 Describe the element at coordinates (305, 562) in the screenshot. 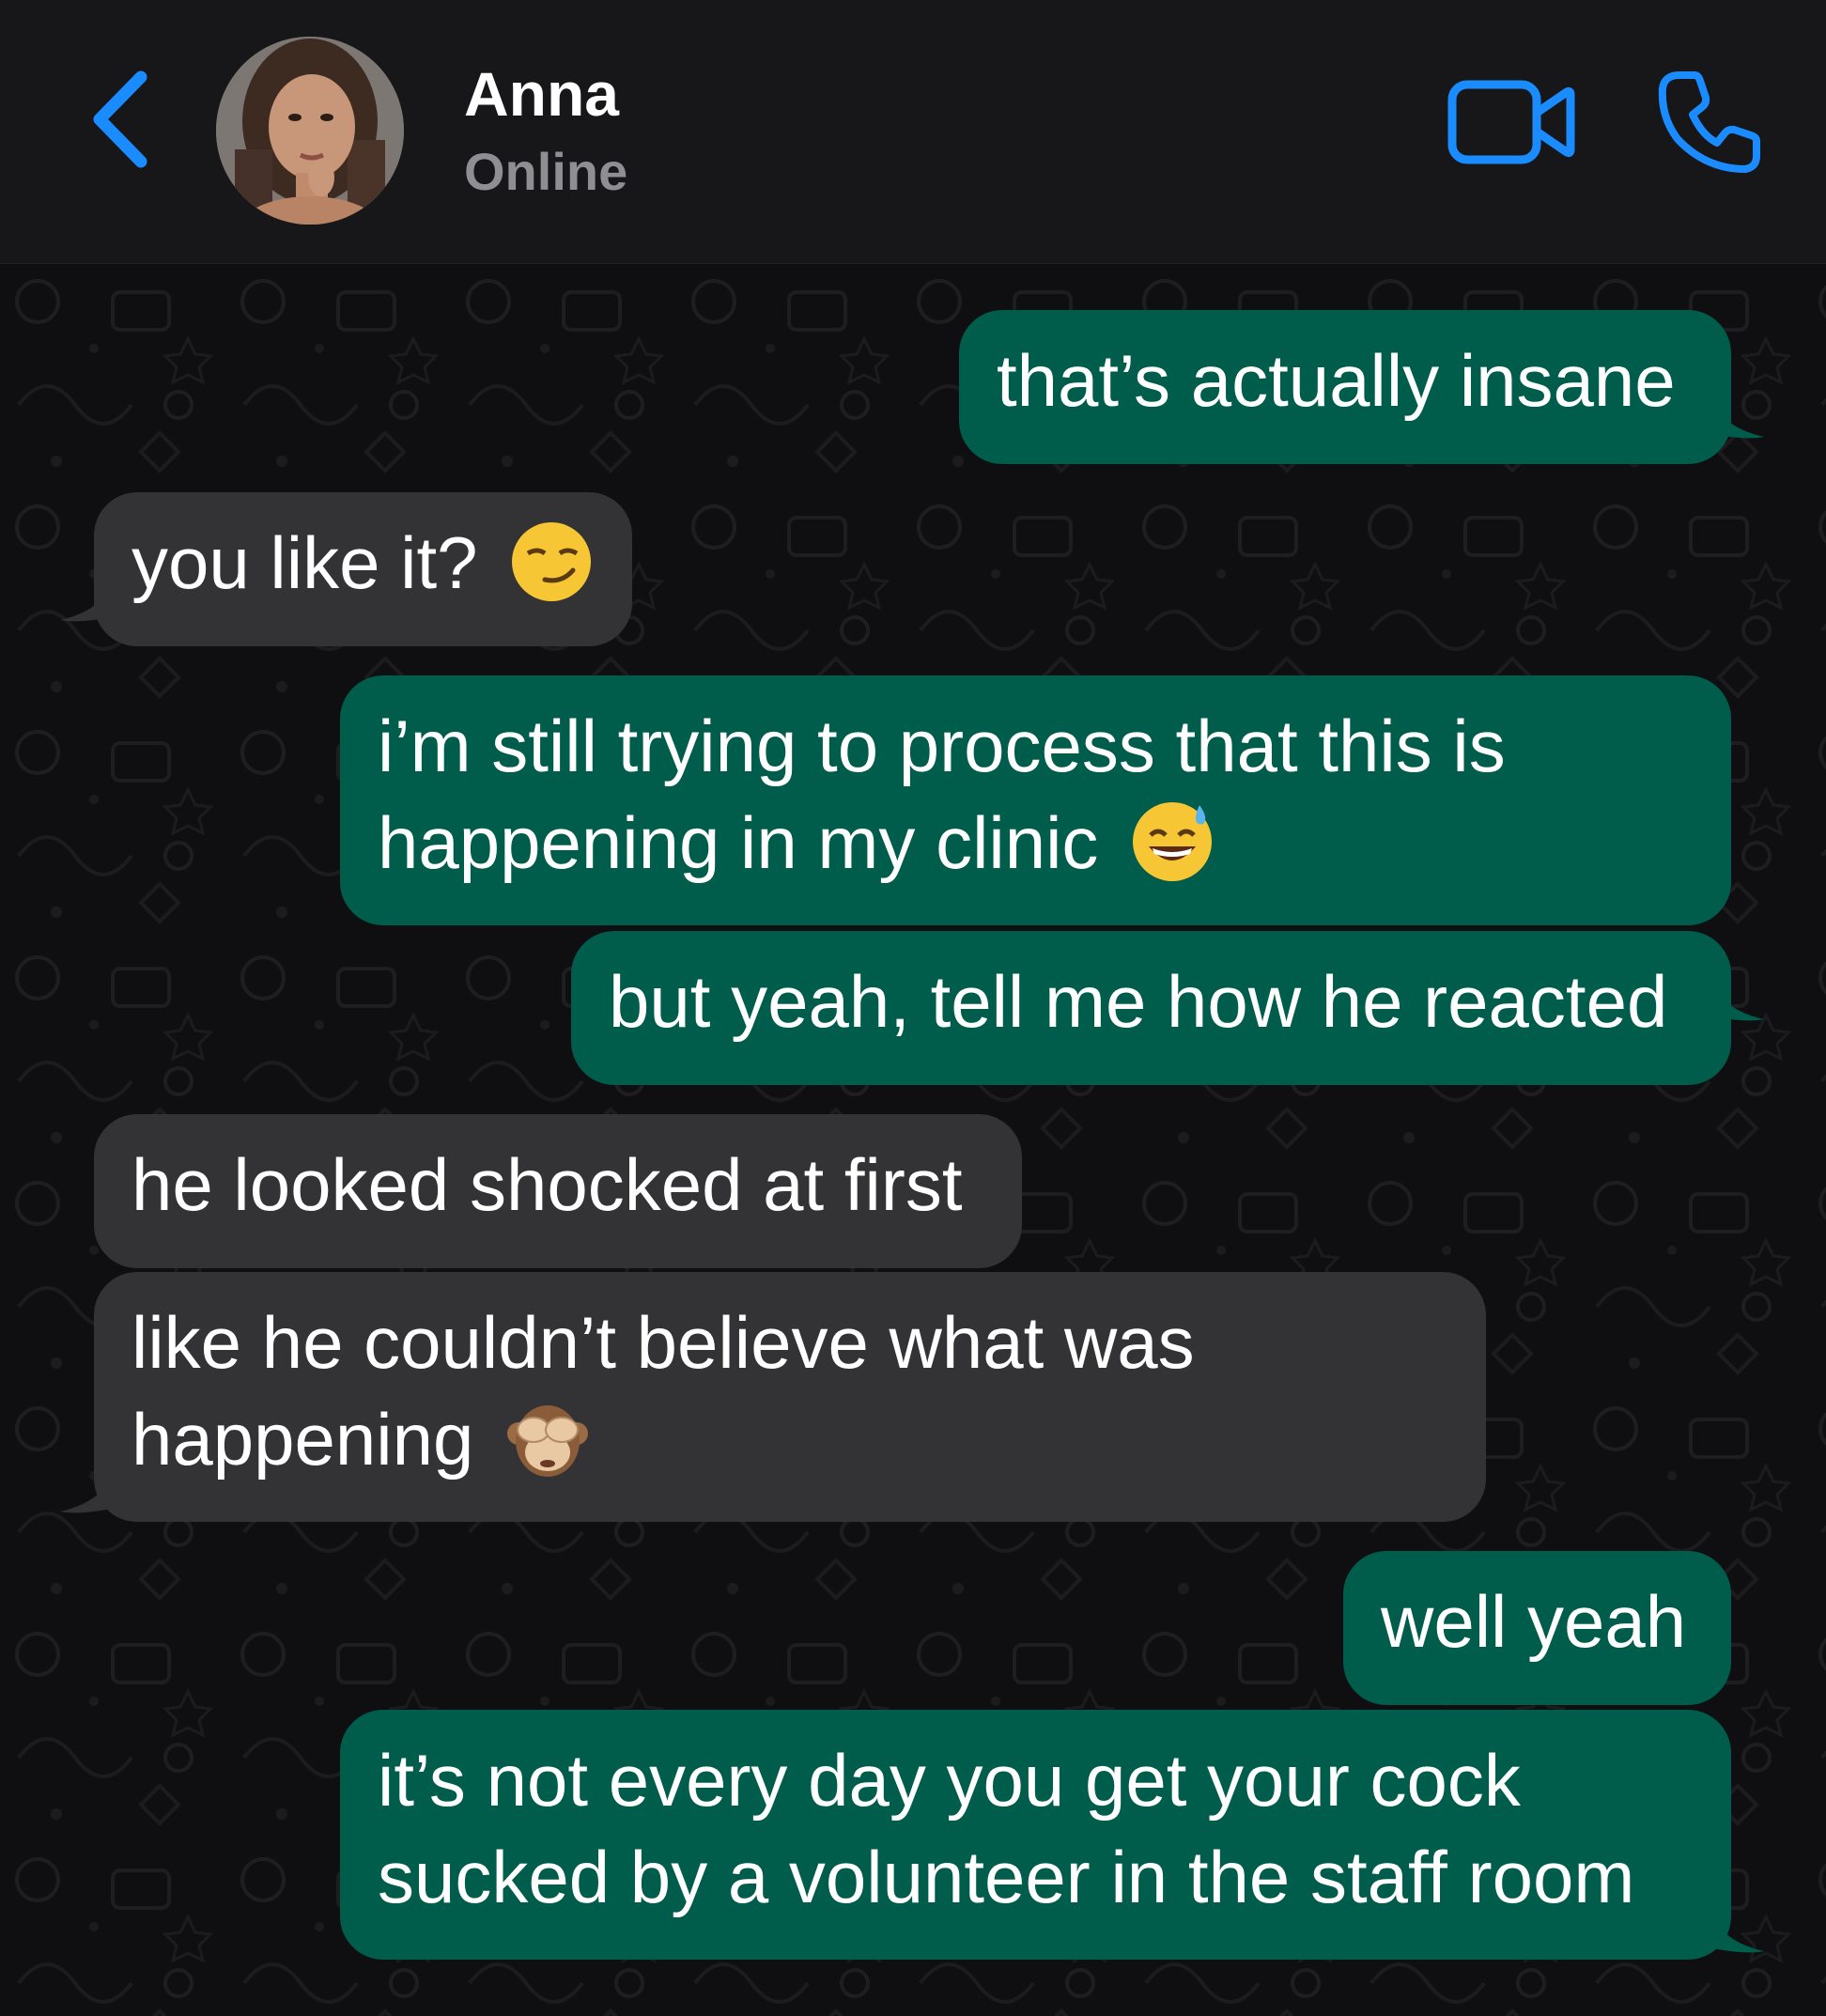

I see `message-text: you like it?` at that location.